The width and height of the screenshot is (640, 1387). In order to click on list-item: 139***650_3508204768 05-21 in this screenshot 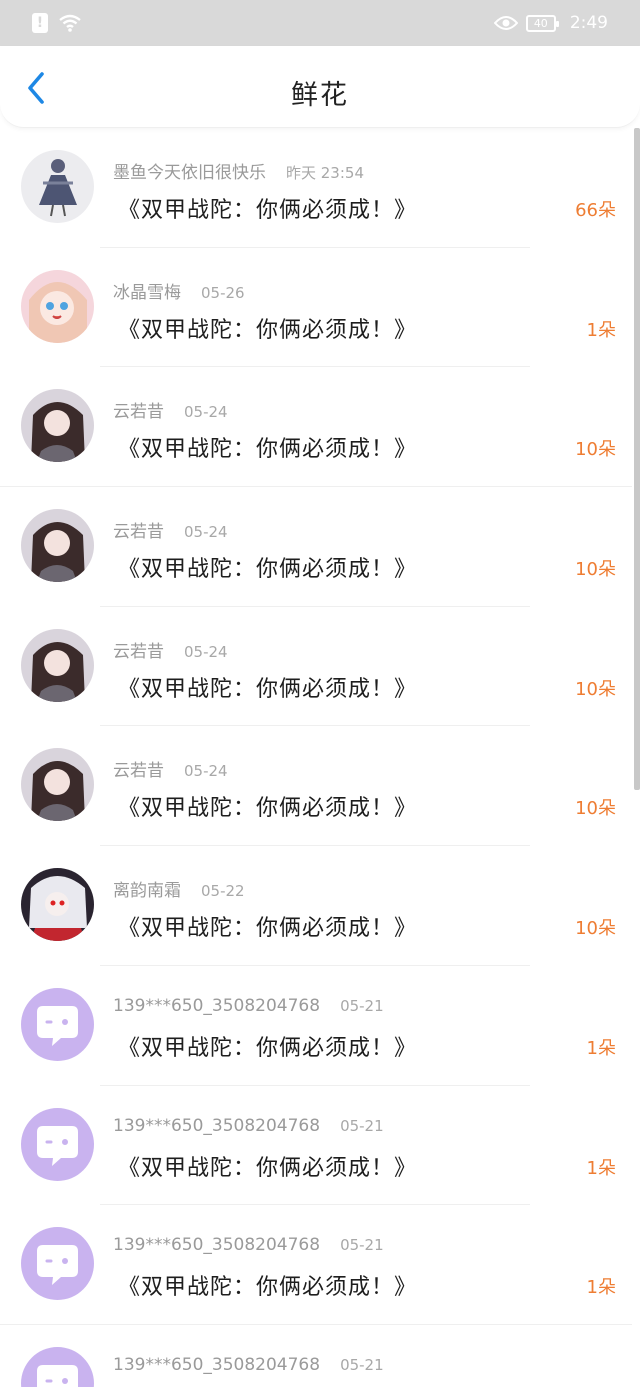, I will do `click(316, 1356)`.